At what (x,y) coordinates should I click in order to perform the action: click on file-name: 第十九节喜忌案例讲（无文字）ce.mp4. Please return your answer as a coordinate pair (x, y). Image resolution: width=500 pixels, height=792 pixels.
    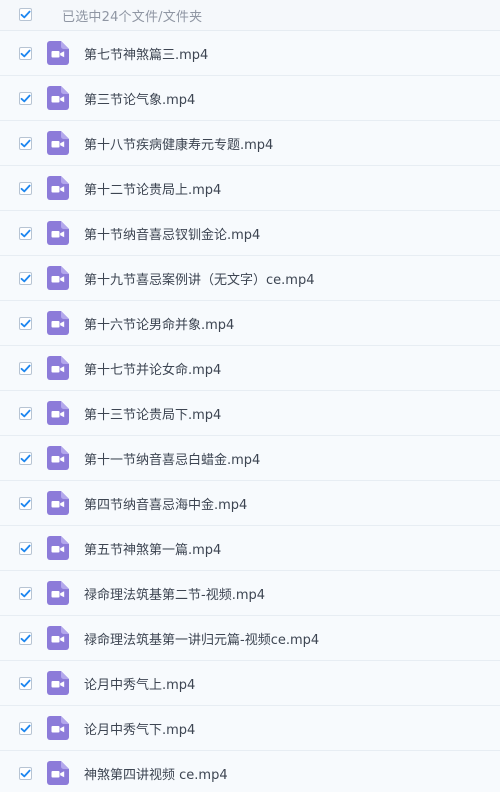
    Looking at the image, I should click on (199, 278).